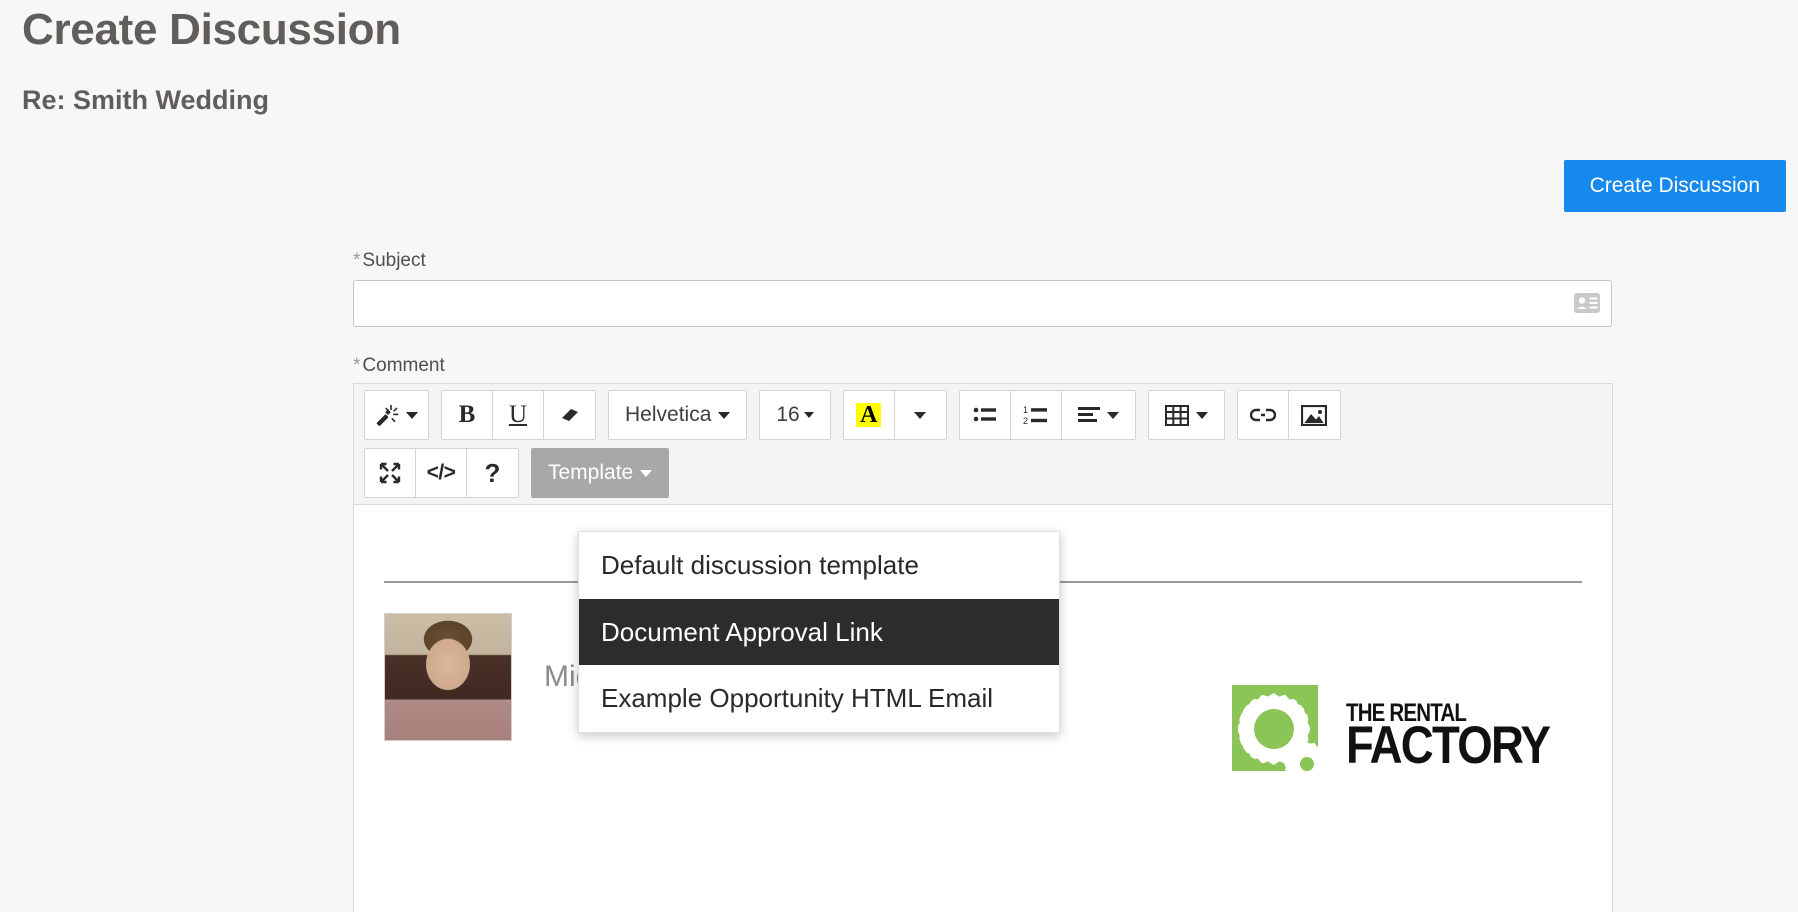  What do you see at coordinates (1025, 410) in the screenshot?
I see `svg-text: 1` at bounding box center [1025, 410].